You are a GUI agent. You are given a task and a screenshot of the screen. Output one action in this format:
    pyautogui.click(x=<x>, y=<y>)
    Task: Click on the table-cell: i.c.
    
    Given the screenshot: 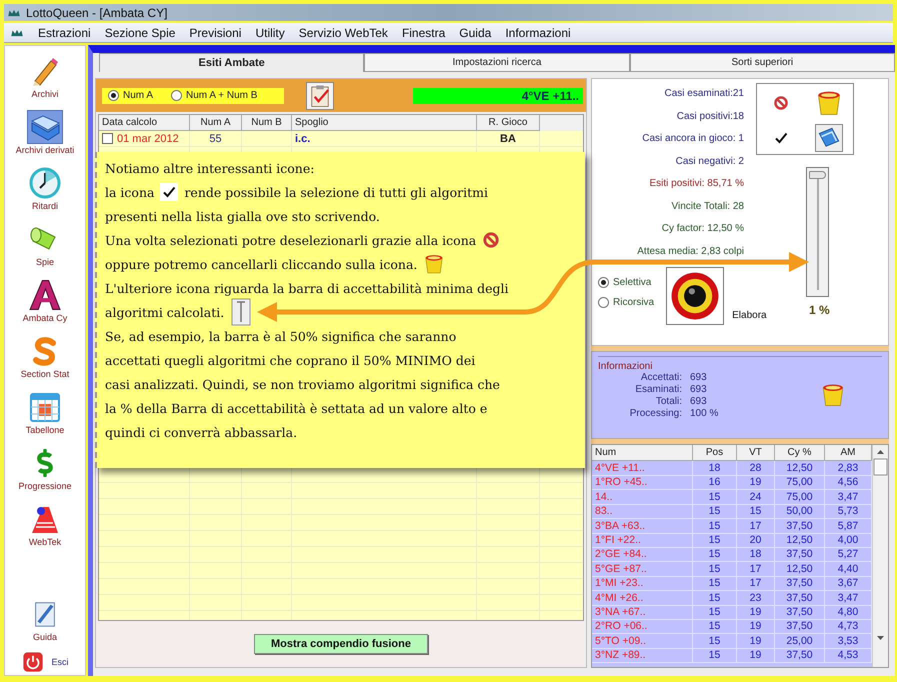 What is the action you would take?
    pyautogui.click(x=384, y=139)
    